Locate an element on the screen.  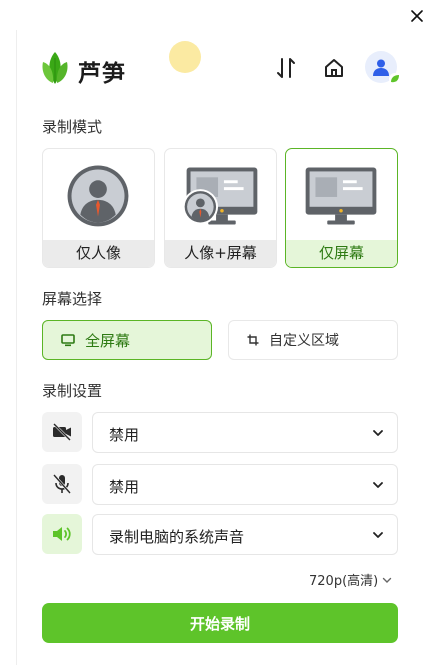
system-audio-select: 录制电脑的系统声音 is located at coordinates (245, 534).